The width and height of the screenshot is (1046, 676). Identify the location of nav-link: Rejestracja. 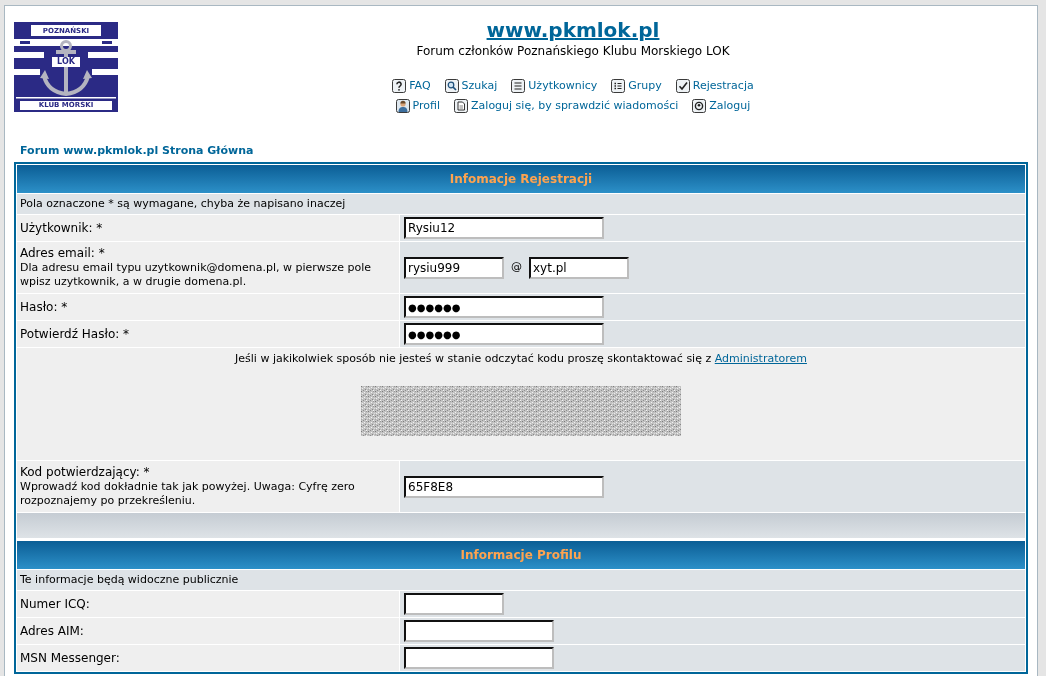
(714, 85).